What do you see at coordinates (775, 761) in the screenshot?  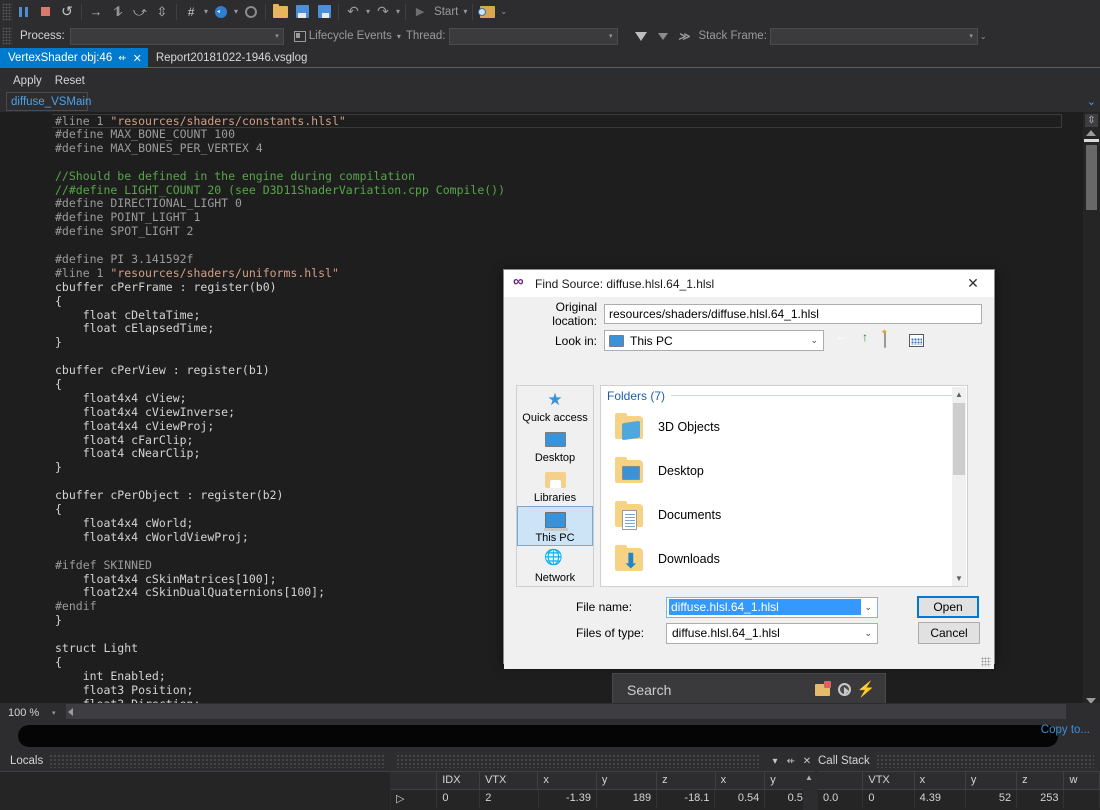 I see `panel-dropdown-button: ▾` at bounding box center [775, 761].